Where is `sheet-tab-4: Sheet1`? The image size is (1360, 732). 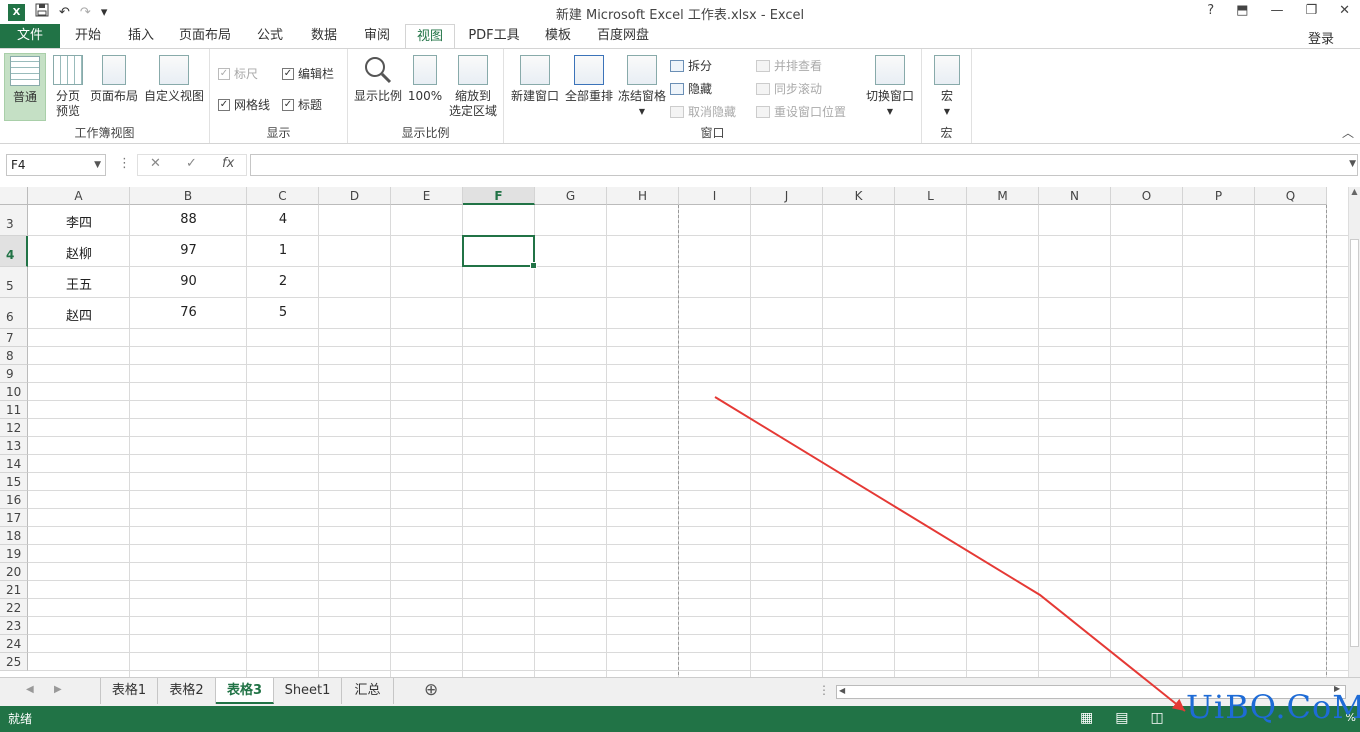 sheet-tab-4: Sheet1 is located at coordinates (308, 691).